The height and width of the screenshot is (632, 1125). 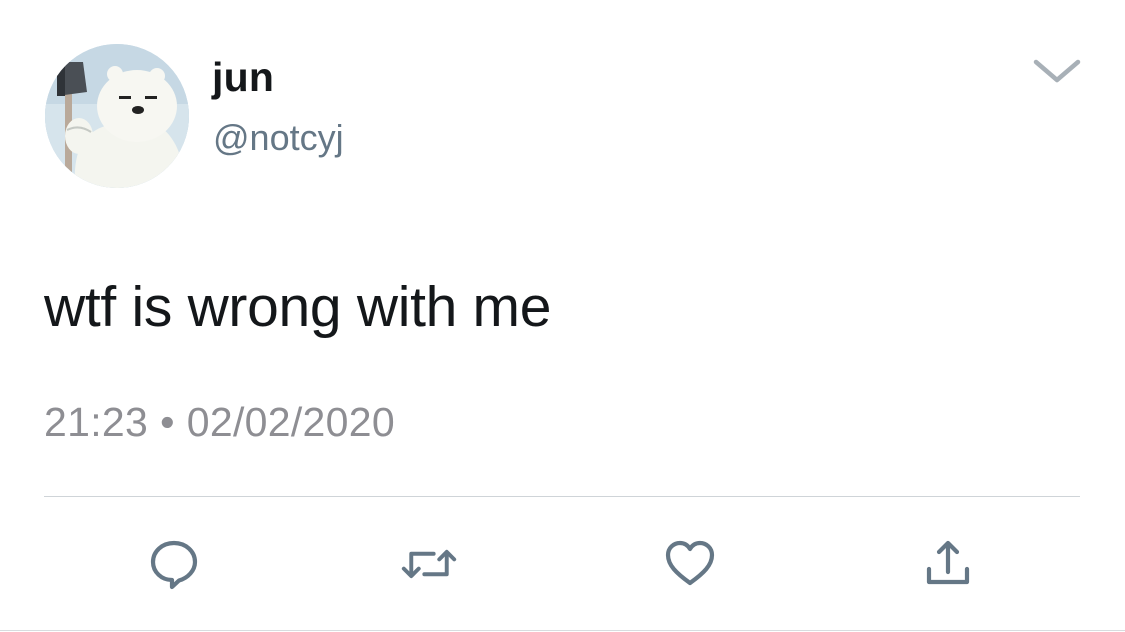 I want to click on reply-icon, so click(x=174, y=565).